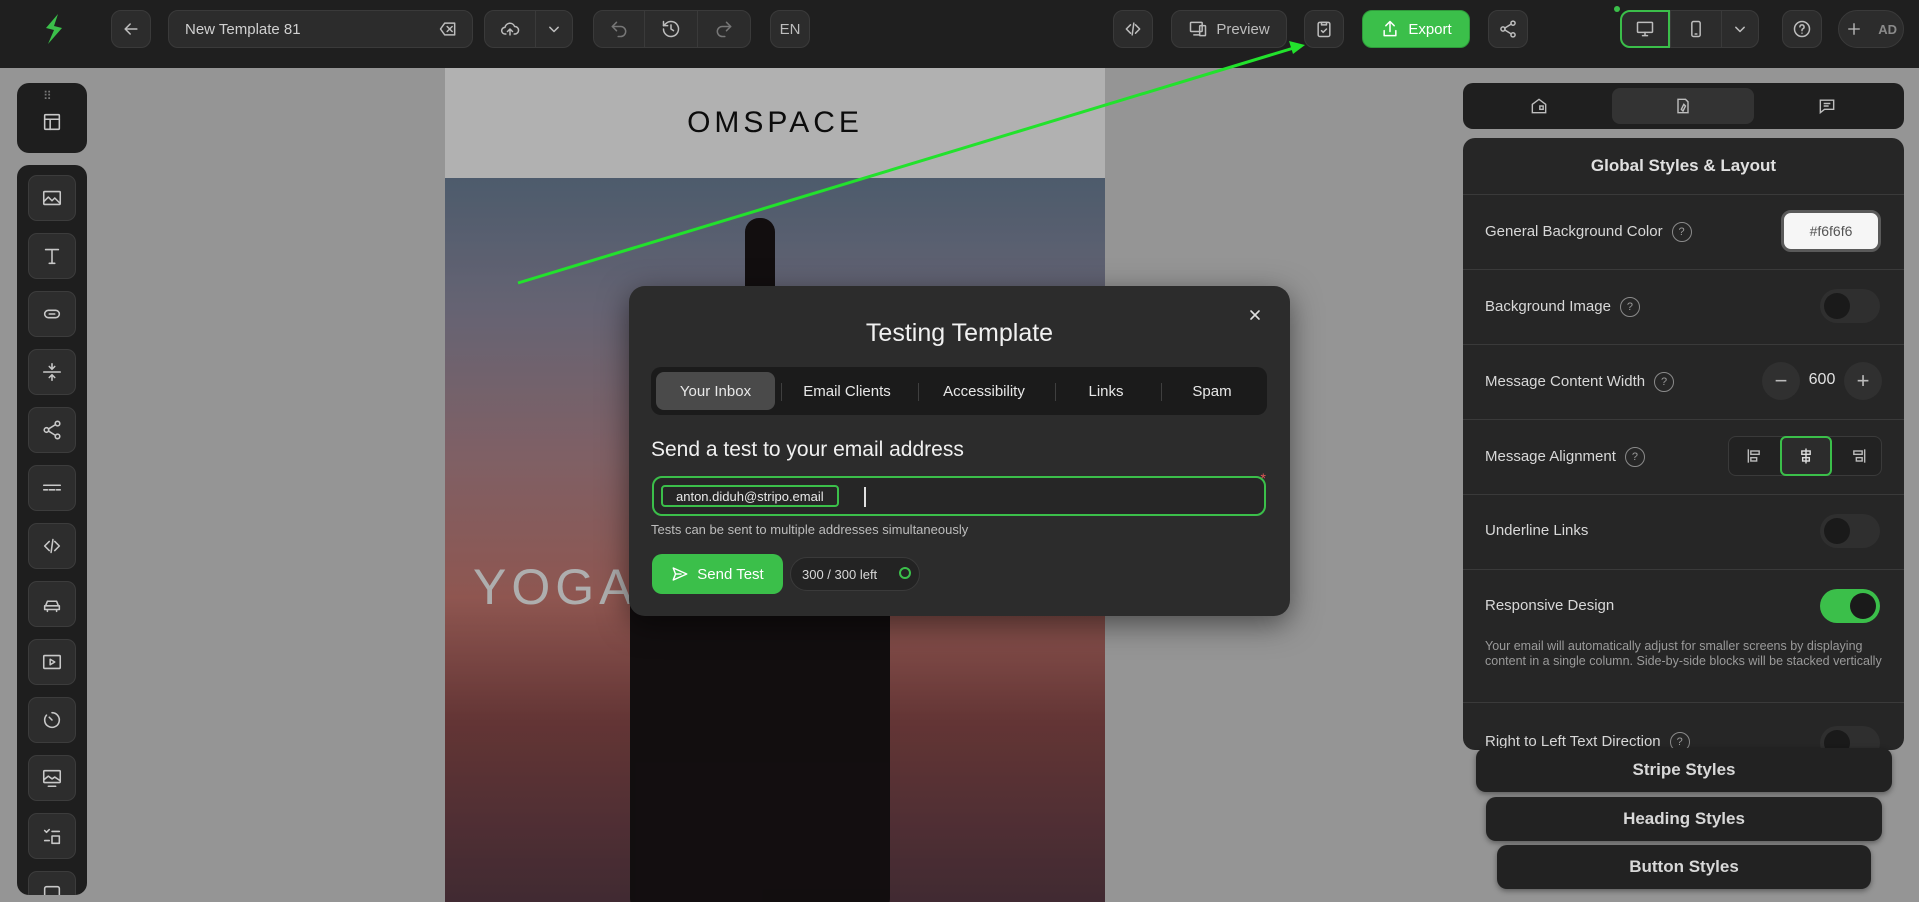 This screenshot has height=902, width=1919. I want to click on redo-icon, so click(724, 29).